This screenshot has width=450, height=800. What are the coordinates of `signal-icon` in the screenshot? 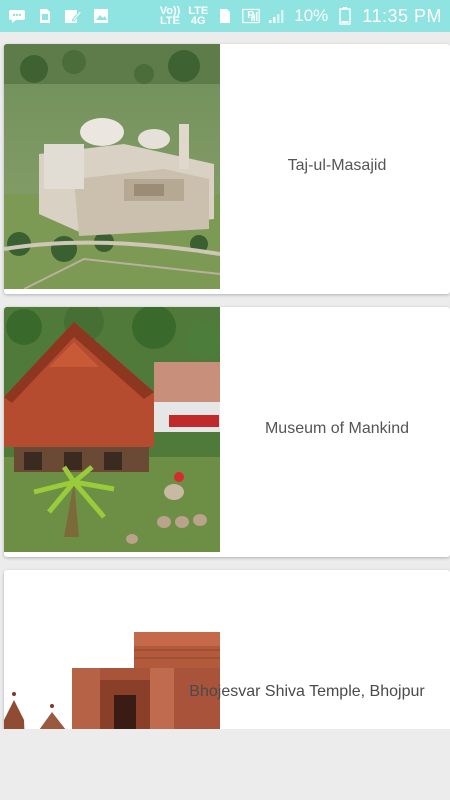 It's located at (277, 16).